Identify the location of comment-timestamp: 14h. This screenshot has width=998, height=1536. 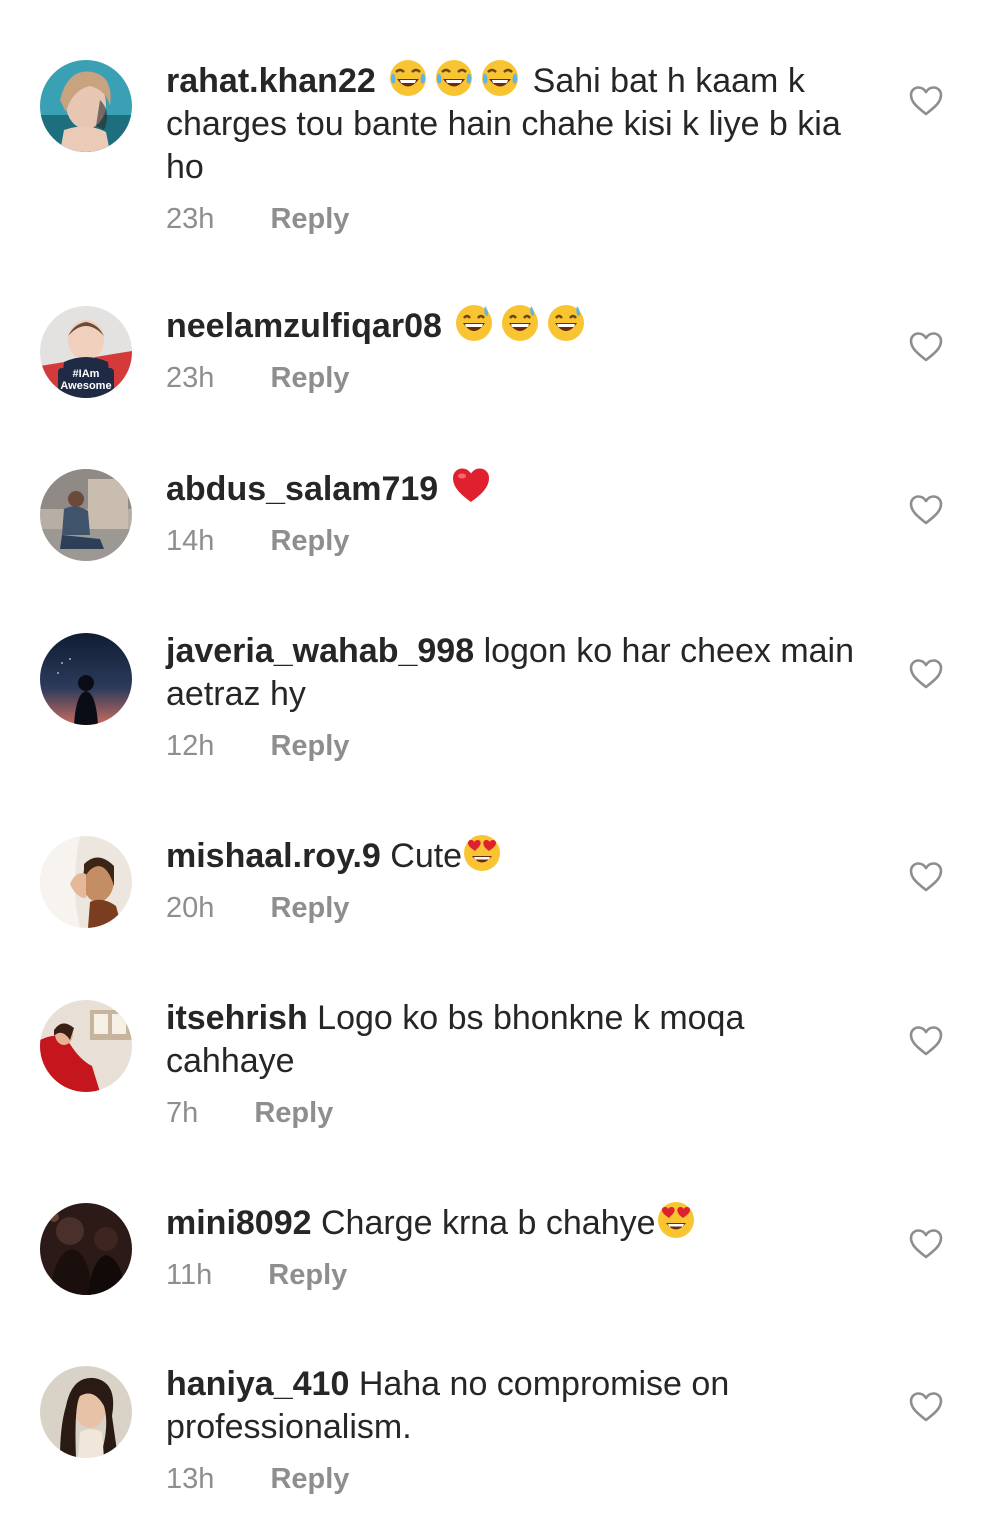
(190, 541).